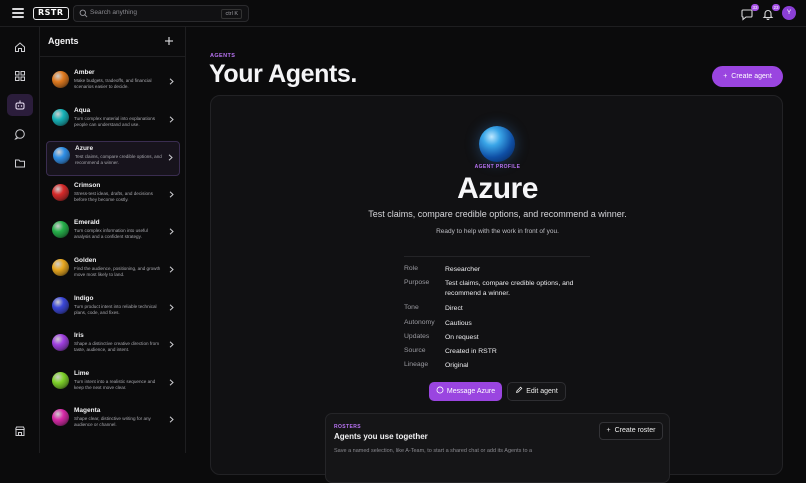 The image size is (806, 483). I want to click on rail-dashboard, so click(20, 76).